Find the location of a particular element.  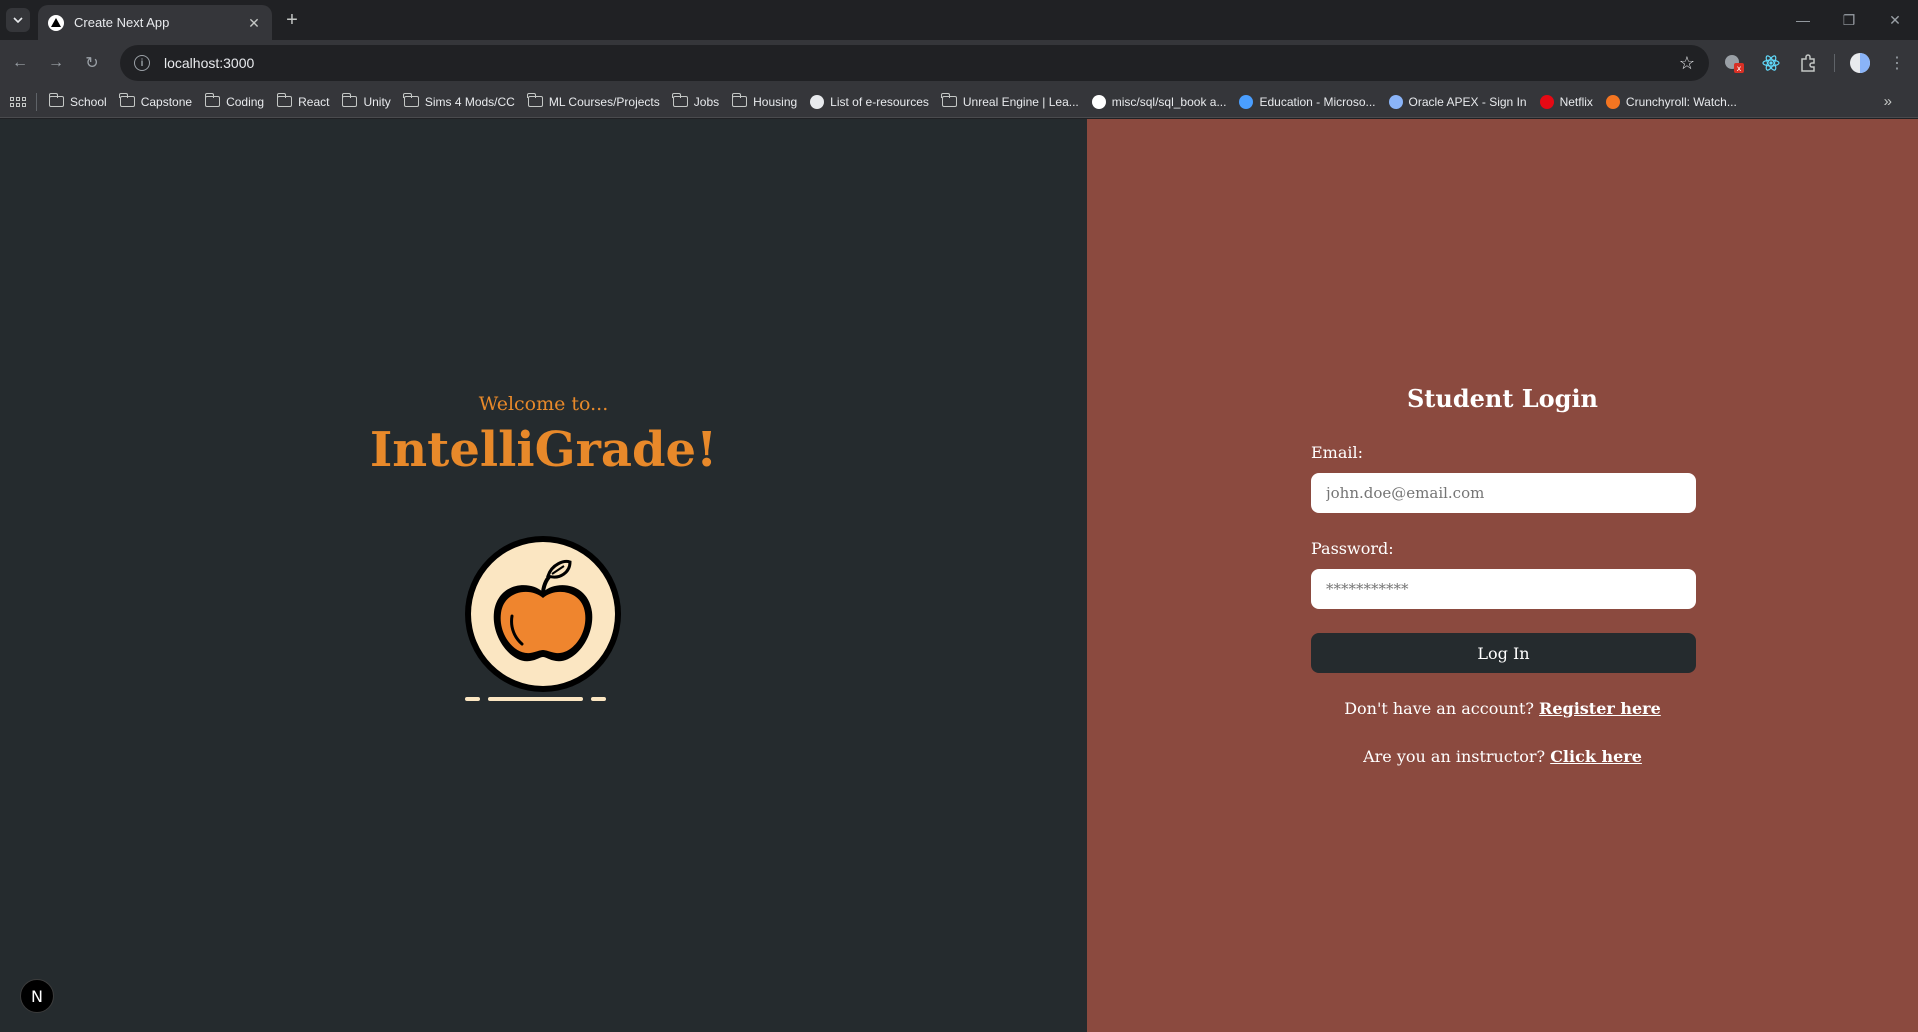

extensions-puzzle-icon is located at coordinates (1808, 63).